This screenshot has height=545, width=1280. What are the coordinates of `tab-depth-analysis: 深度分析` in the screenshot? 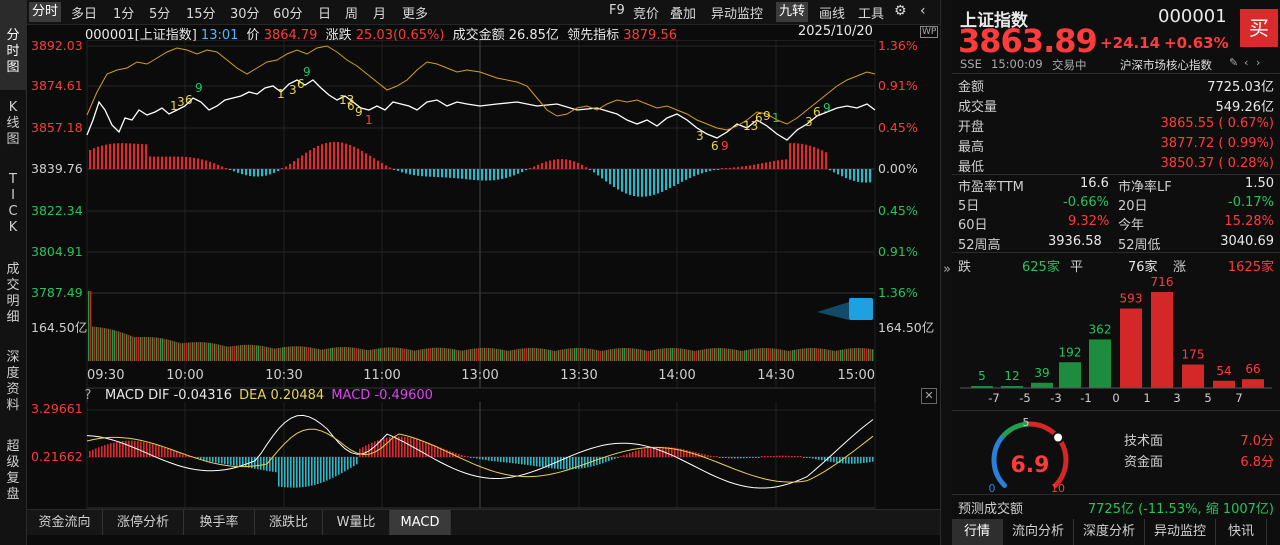 It's located at (1109, 532).